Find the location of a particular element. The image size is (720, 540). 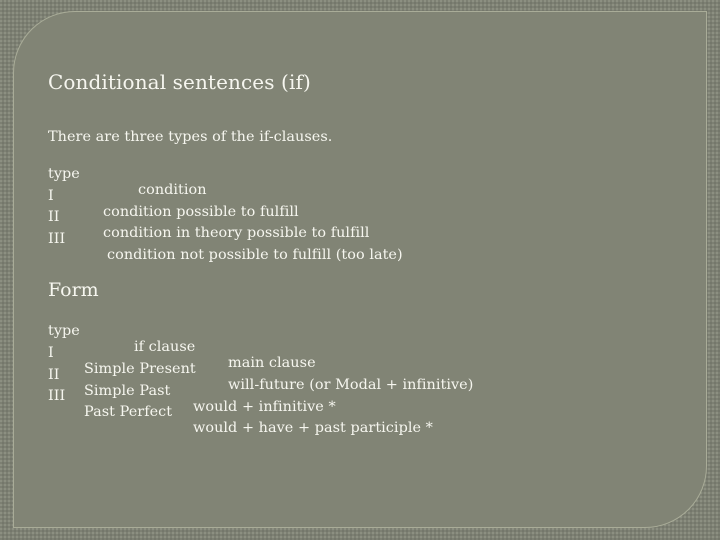

if-clause-text: Simple Present is located at coordinates (140, 369).